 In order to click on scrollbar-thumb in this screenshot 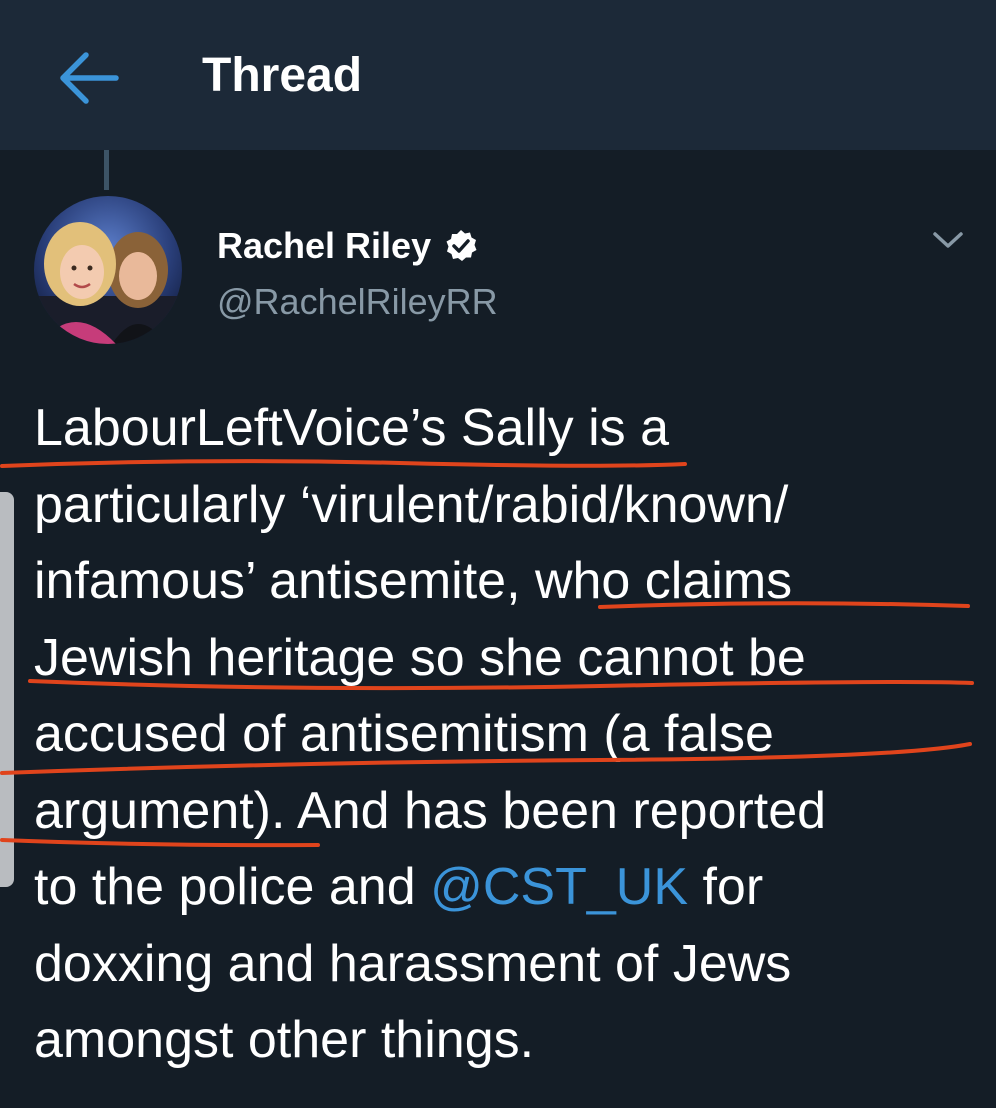, I will do `click(7, 689)`.